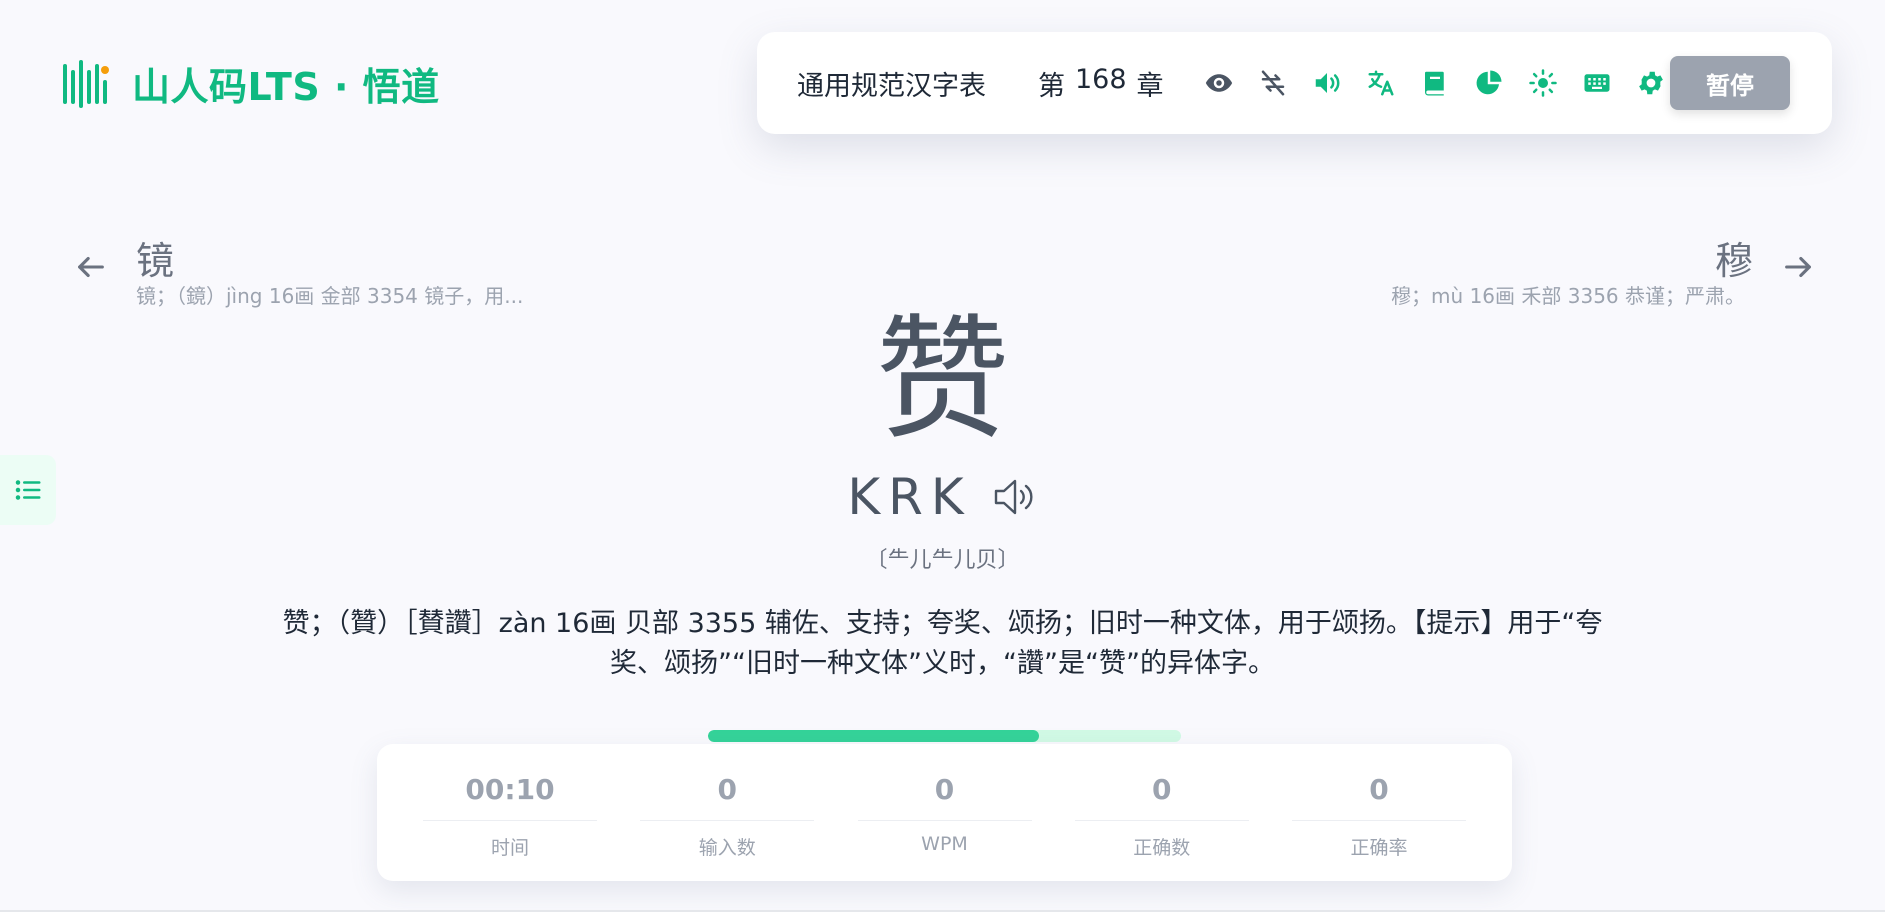 The image size is (1885, 912). Describe the element at coordinates (1379, 824) in the screenshot. I see `stat-accuracy: 0 正确率` at that location.